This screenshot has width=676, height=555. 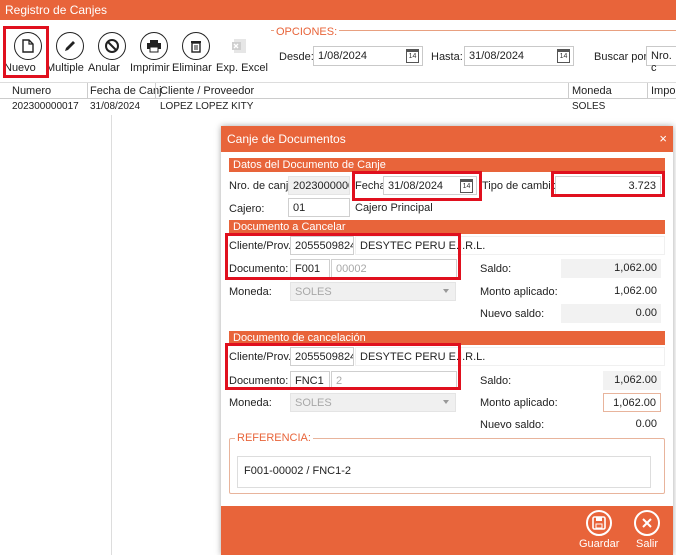 I want to click on export-excel-button-label: Exp. Excel, so click(x=242, y=68).